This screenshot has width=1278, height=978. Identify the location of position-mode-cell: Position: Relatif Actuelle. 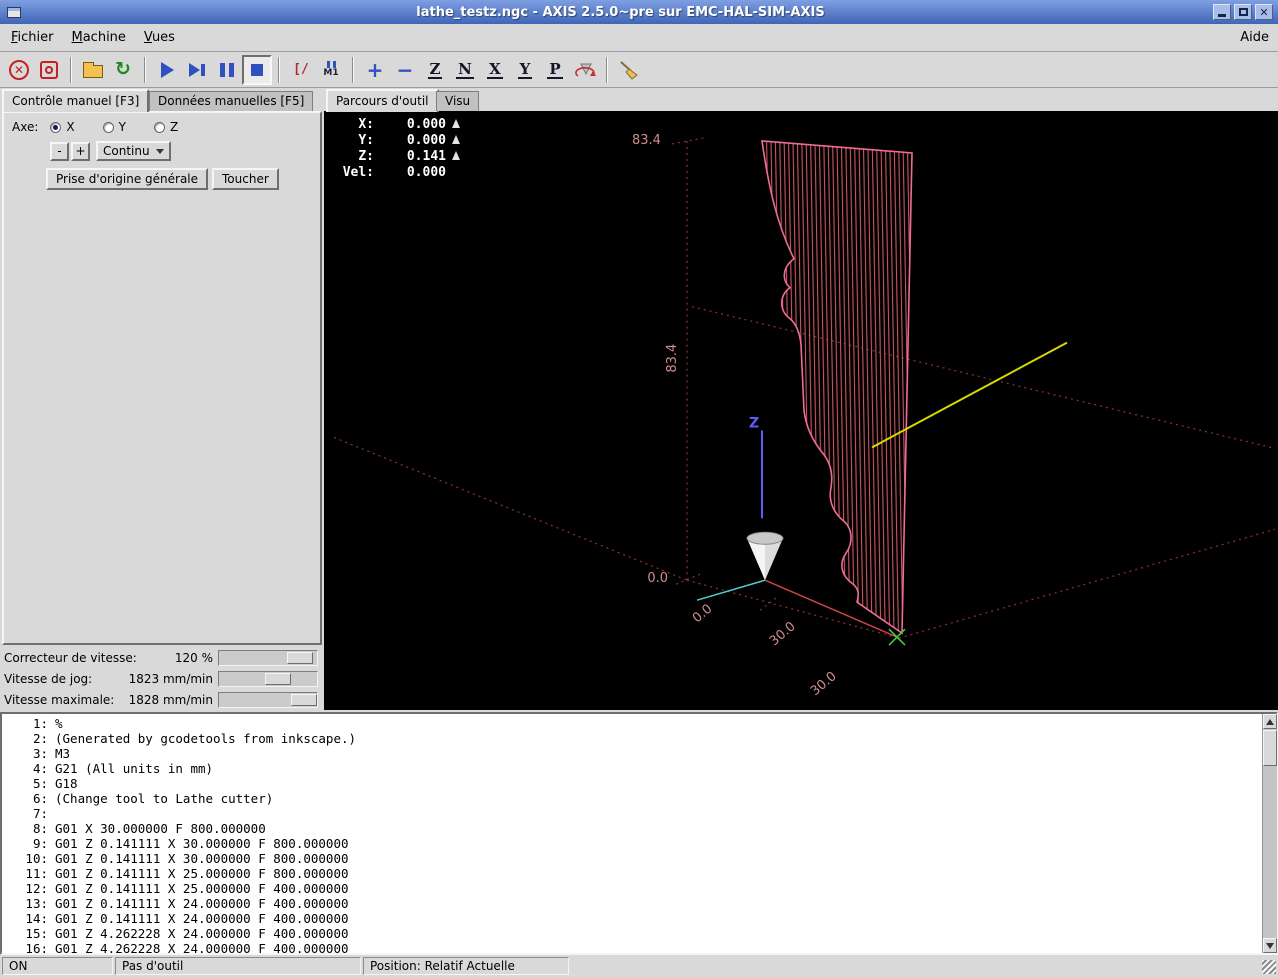
(466, 966).